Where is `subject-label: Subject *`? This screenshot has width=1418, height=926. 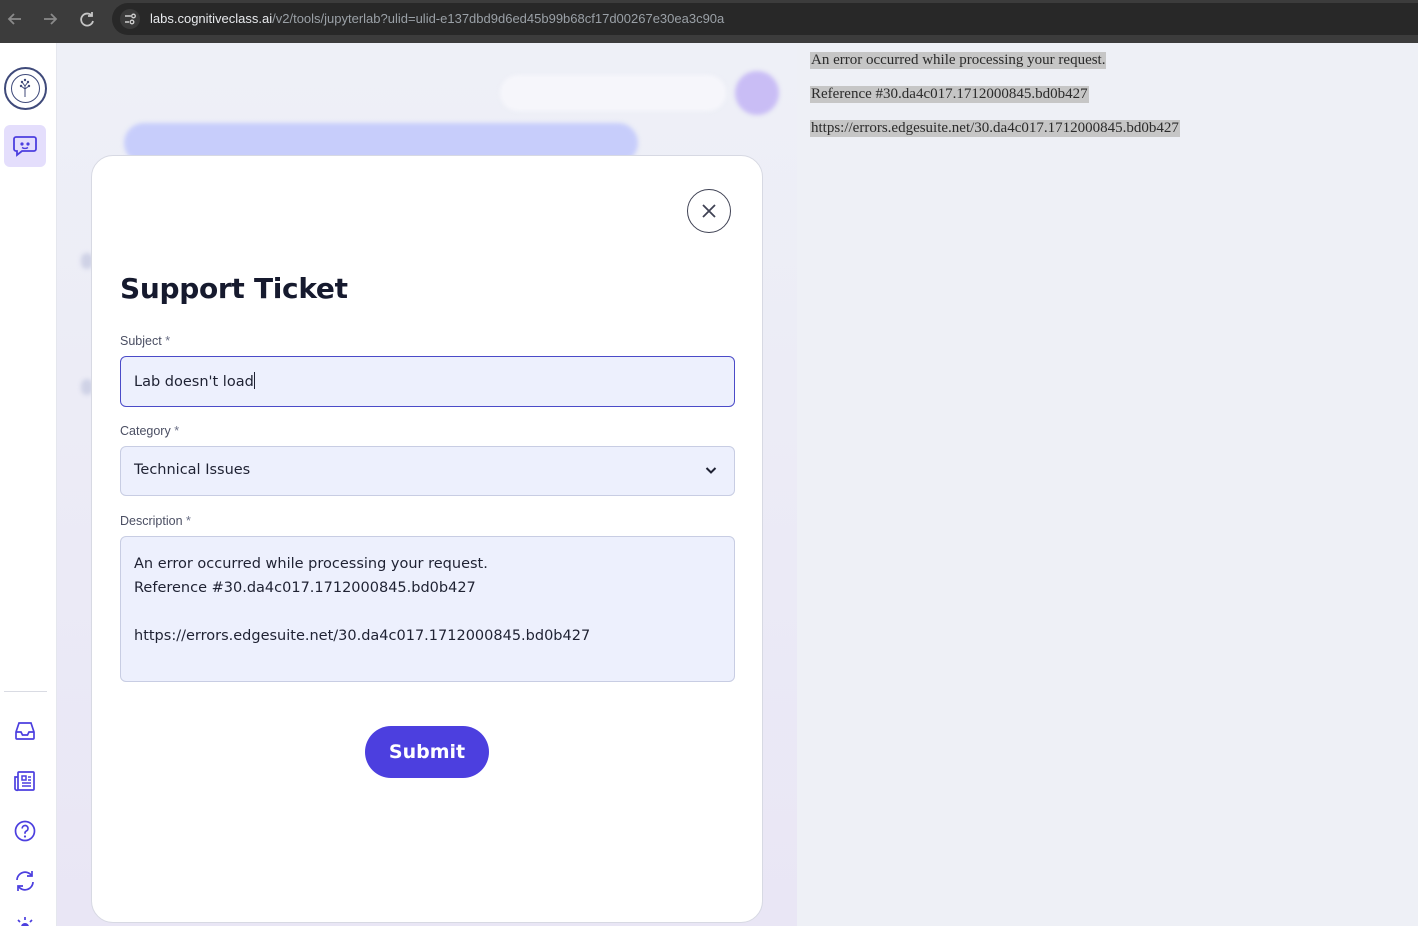
subject-label: Subject * is located at coordinates (145, 341).